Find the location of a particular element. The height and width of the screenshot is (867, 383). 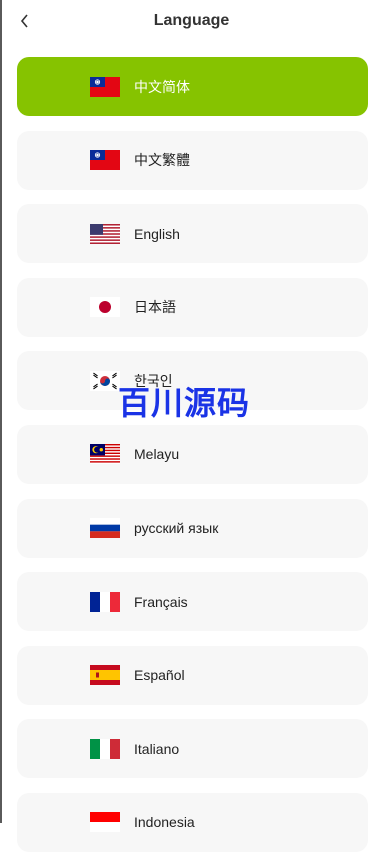

usa-flag-icon is located at coordinates (105, 233).